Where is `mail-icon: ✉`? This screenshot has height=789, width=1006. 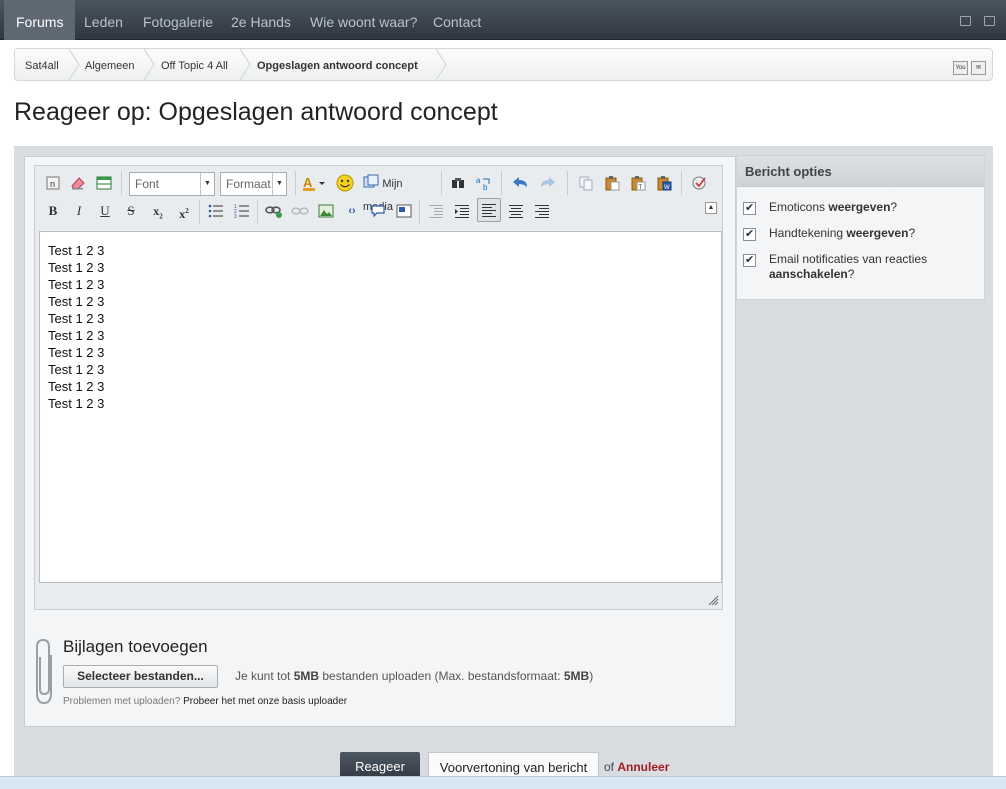 mail-icon: ✉ is located at coordinates (978, 68).